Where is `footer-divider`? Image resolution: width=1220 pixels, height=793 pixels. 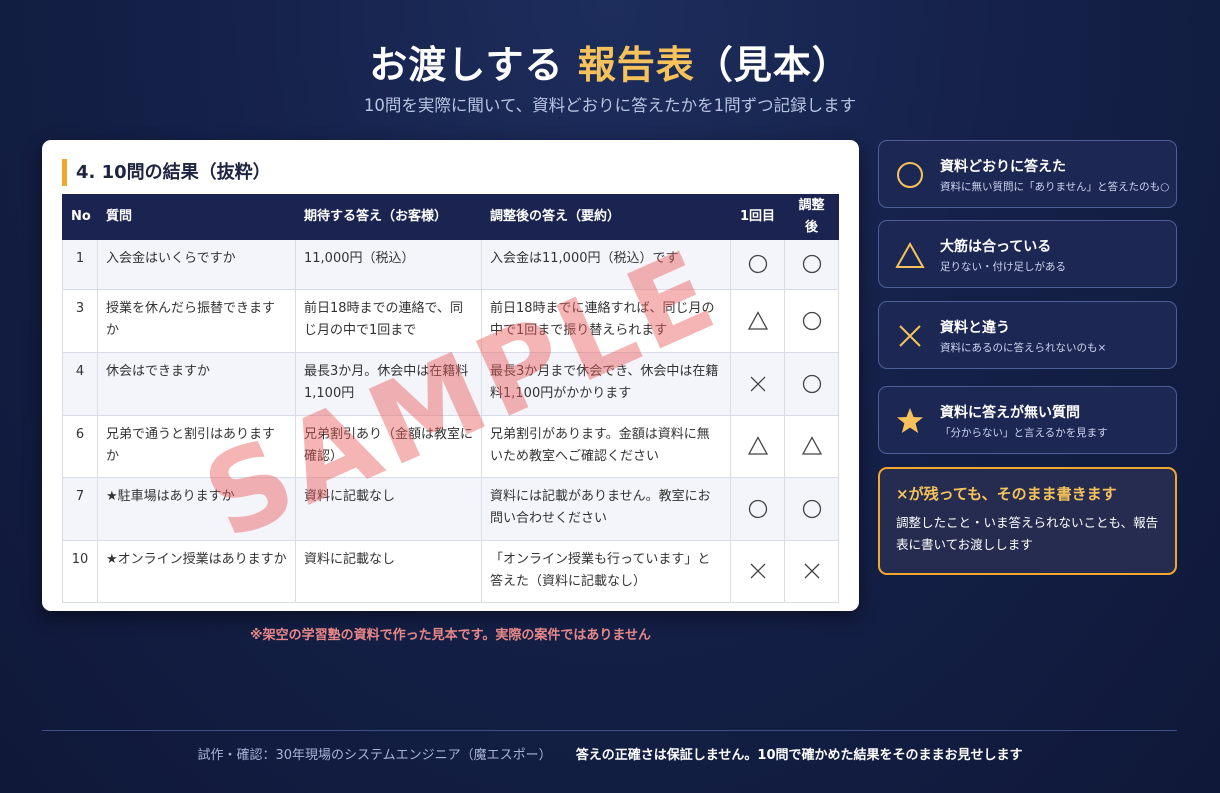
footer-divider is located at coordinates (609, 730).